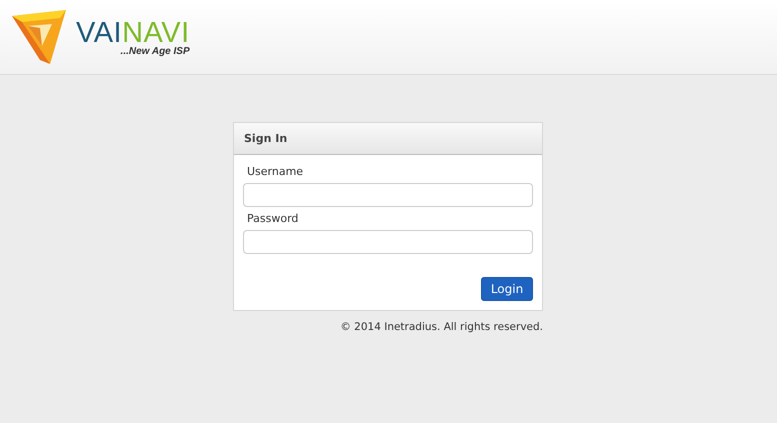 Image resolution: width=777 pixels, height=423 pixels. I want to click on login-button: Login, so click(507, 289).